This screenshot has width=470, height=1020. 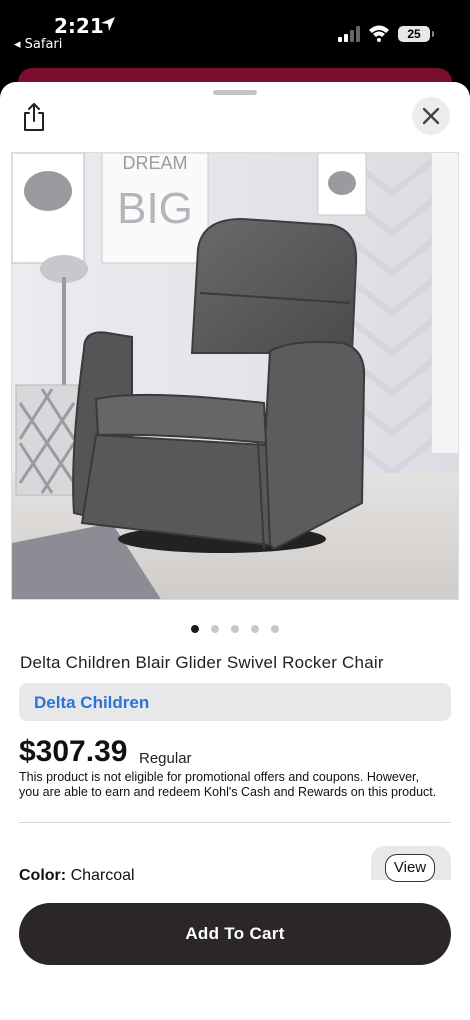 What do you see at coordinates (379, 33) in the screenshot?
I see `wifi-icon` at bounding box center [379, 33].